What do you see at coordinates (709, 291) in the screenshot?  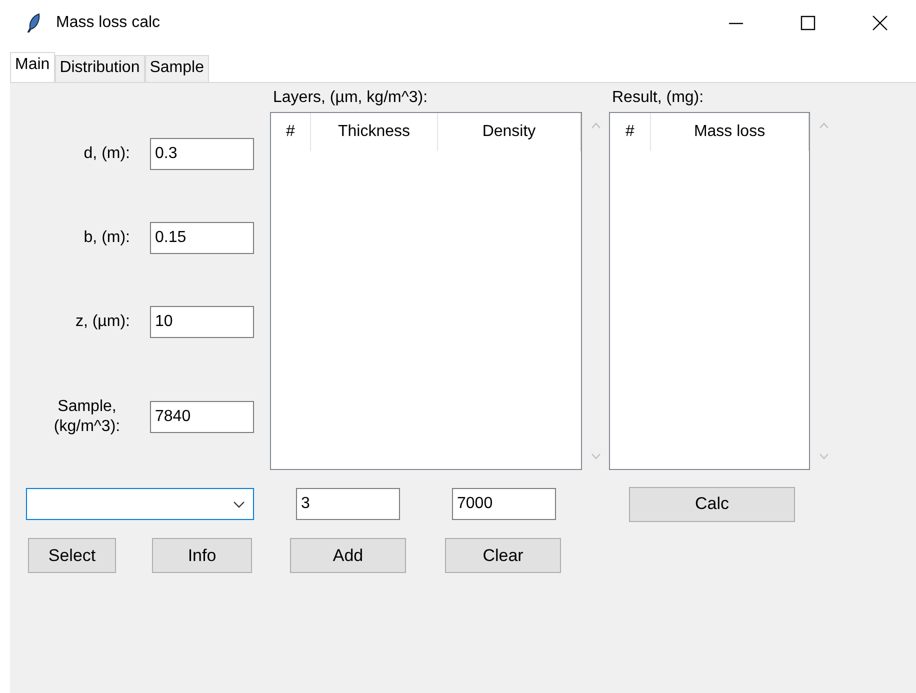 I see `result-table: # Mass loss` at bounding box center [709, 291].